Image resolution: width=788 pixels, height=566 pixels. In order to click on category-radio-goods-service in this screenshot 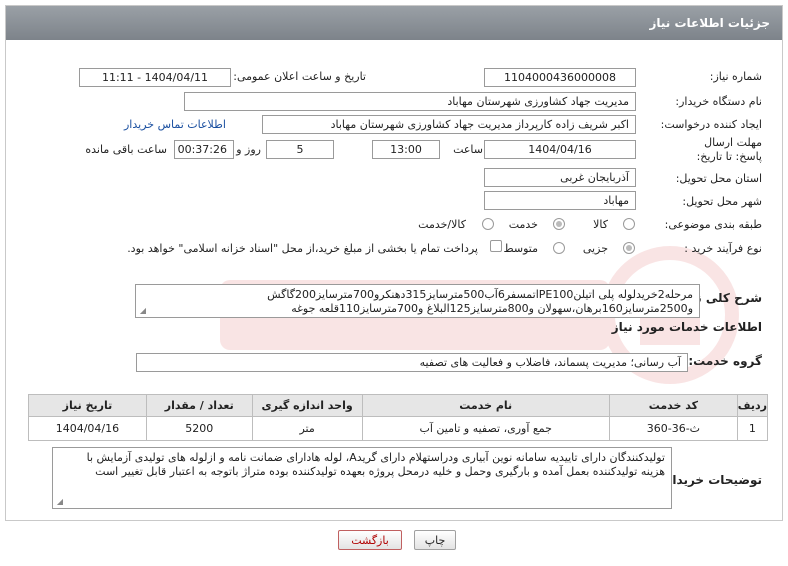, I will do `click(488, 224)`.